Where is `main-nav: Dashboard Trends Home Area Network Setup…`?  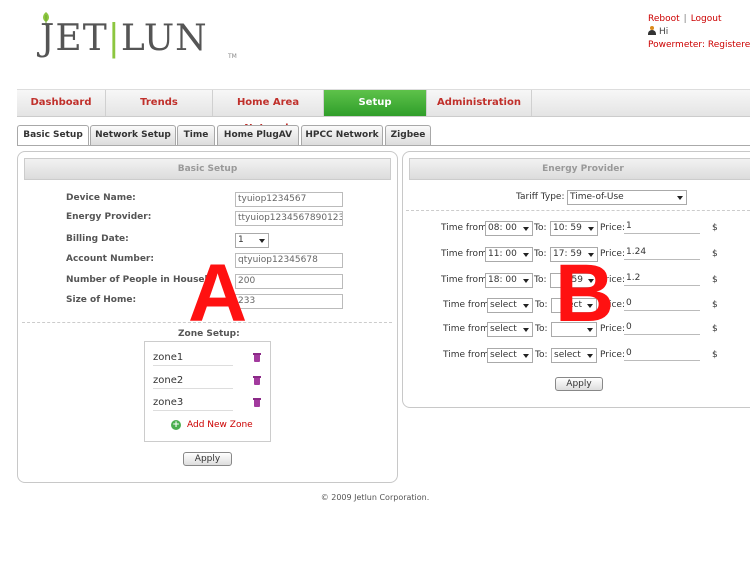 main-nav: Dashboard Trends Home Area Network Setup… is located at coordinates (383, 111).